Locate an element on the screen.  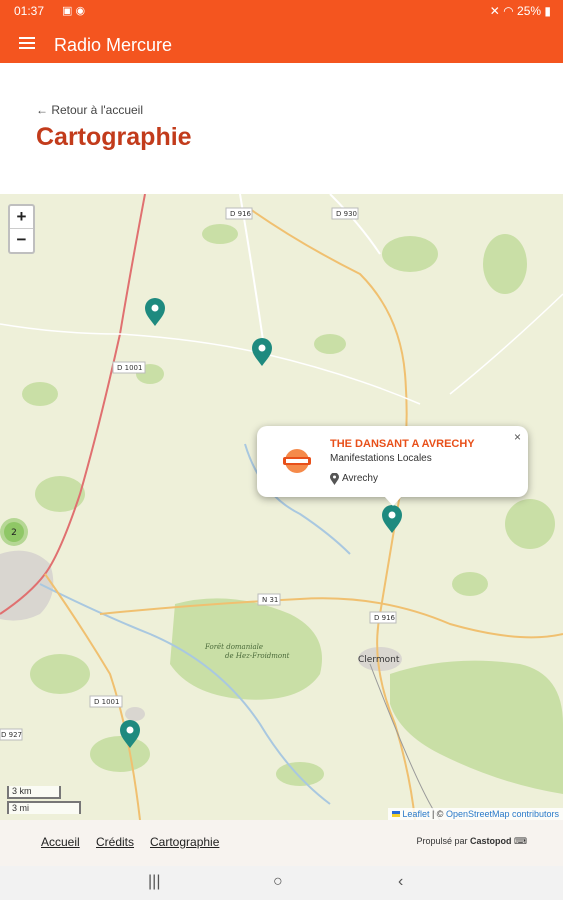
notification-icons: ▣ ◉ is located at coordinates (74, 11).